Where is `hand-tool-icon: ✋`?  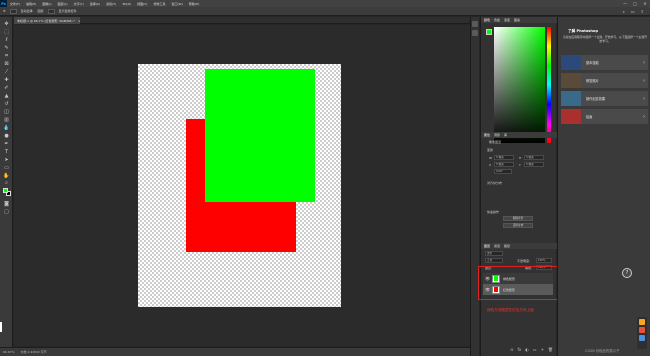 hand-tool-icon: ✋ is located at coordinates (6, 176).